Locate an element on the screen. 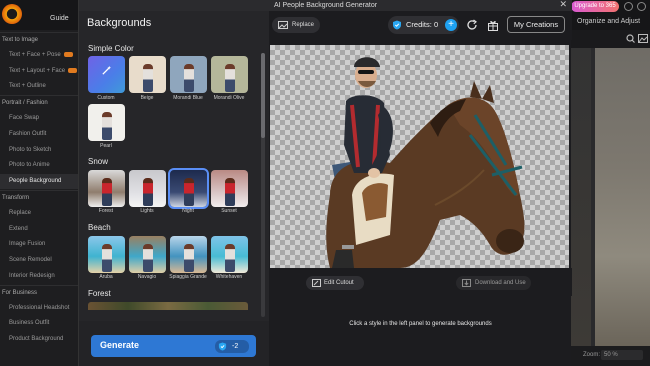 This screenshot has height=366, width=650. sidebar-item-label: Text + Layout + Face is located at coordinates (37, 70).